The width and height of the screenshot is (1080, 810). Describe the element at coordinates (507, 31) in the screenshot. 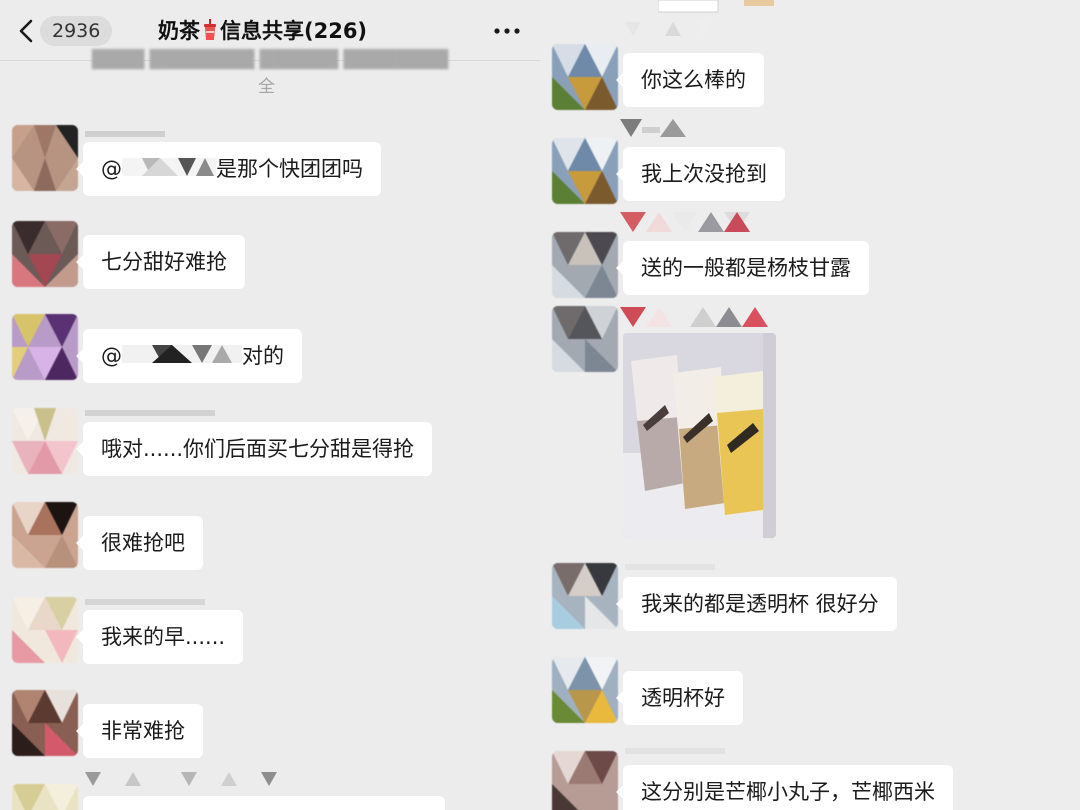

I see `more-dots-icon` at that location.